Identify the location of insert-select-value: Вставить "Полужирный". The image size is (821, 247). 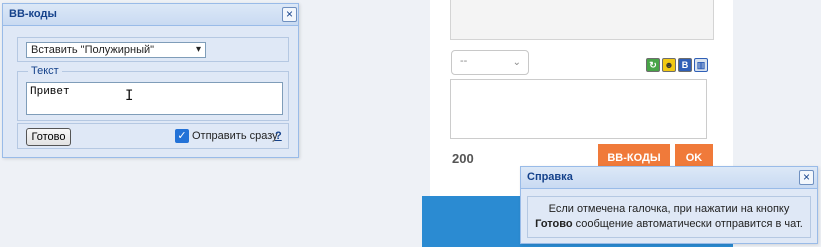
(93, 50).